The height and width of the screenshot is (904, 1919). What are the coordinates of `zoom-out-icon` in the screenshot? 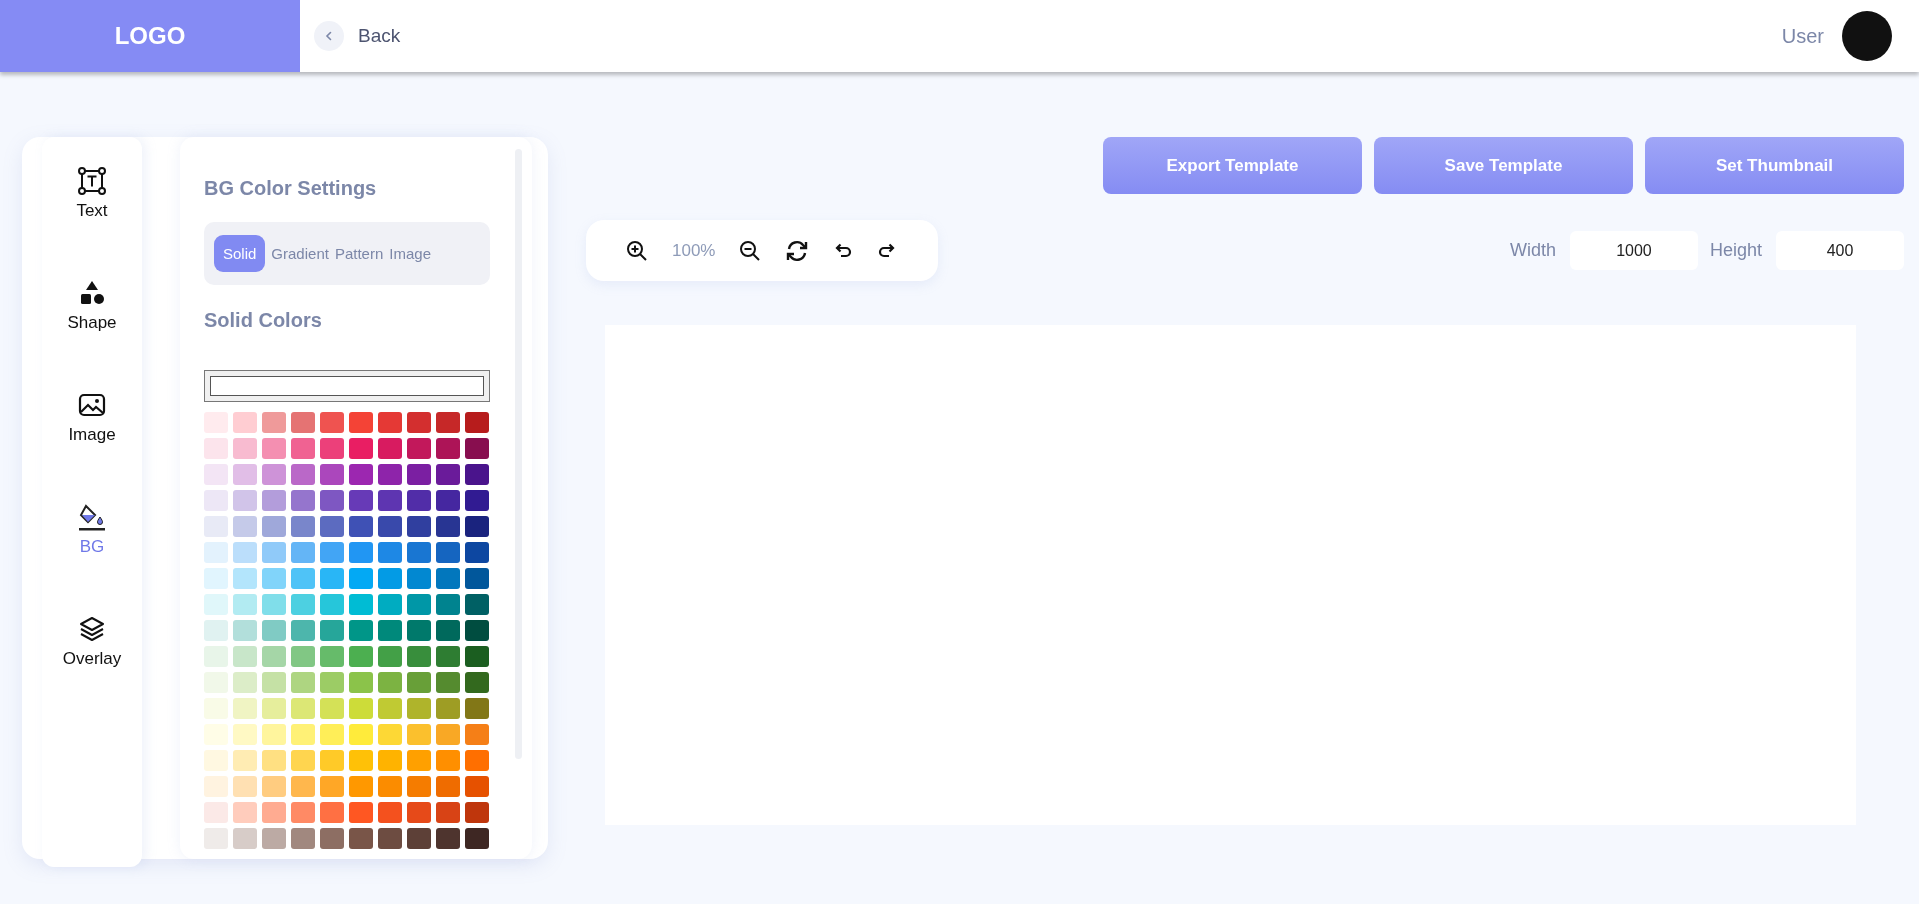 It's located at (750, 250).